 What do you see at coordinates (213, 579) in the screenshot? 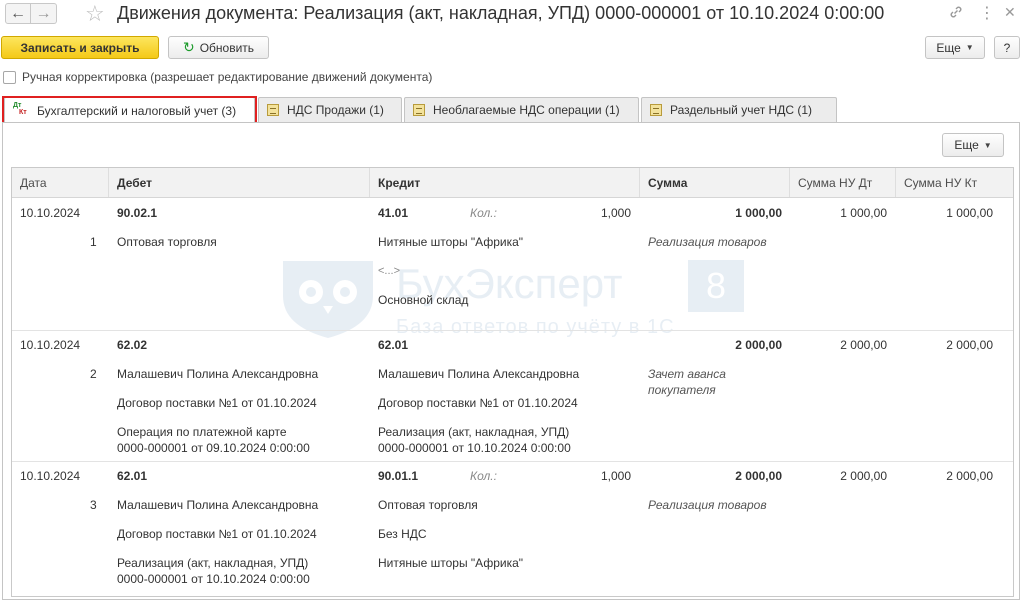
I see `debit-subconto: 0000-000001 от 10.10.2024 0:00:00` at bounding box center [213, 579].